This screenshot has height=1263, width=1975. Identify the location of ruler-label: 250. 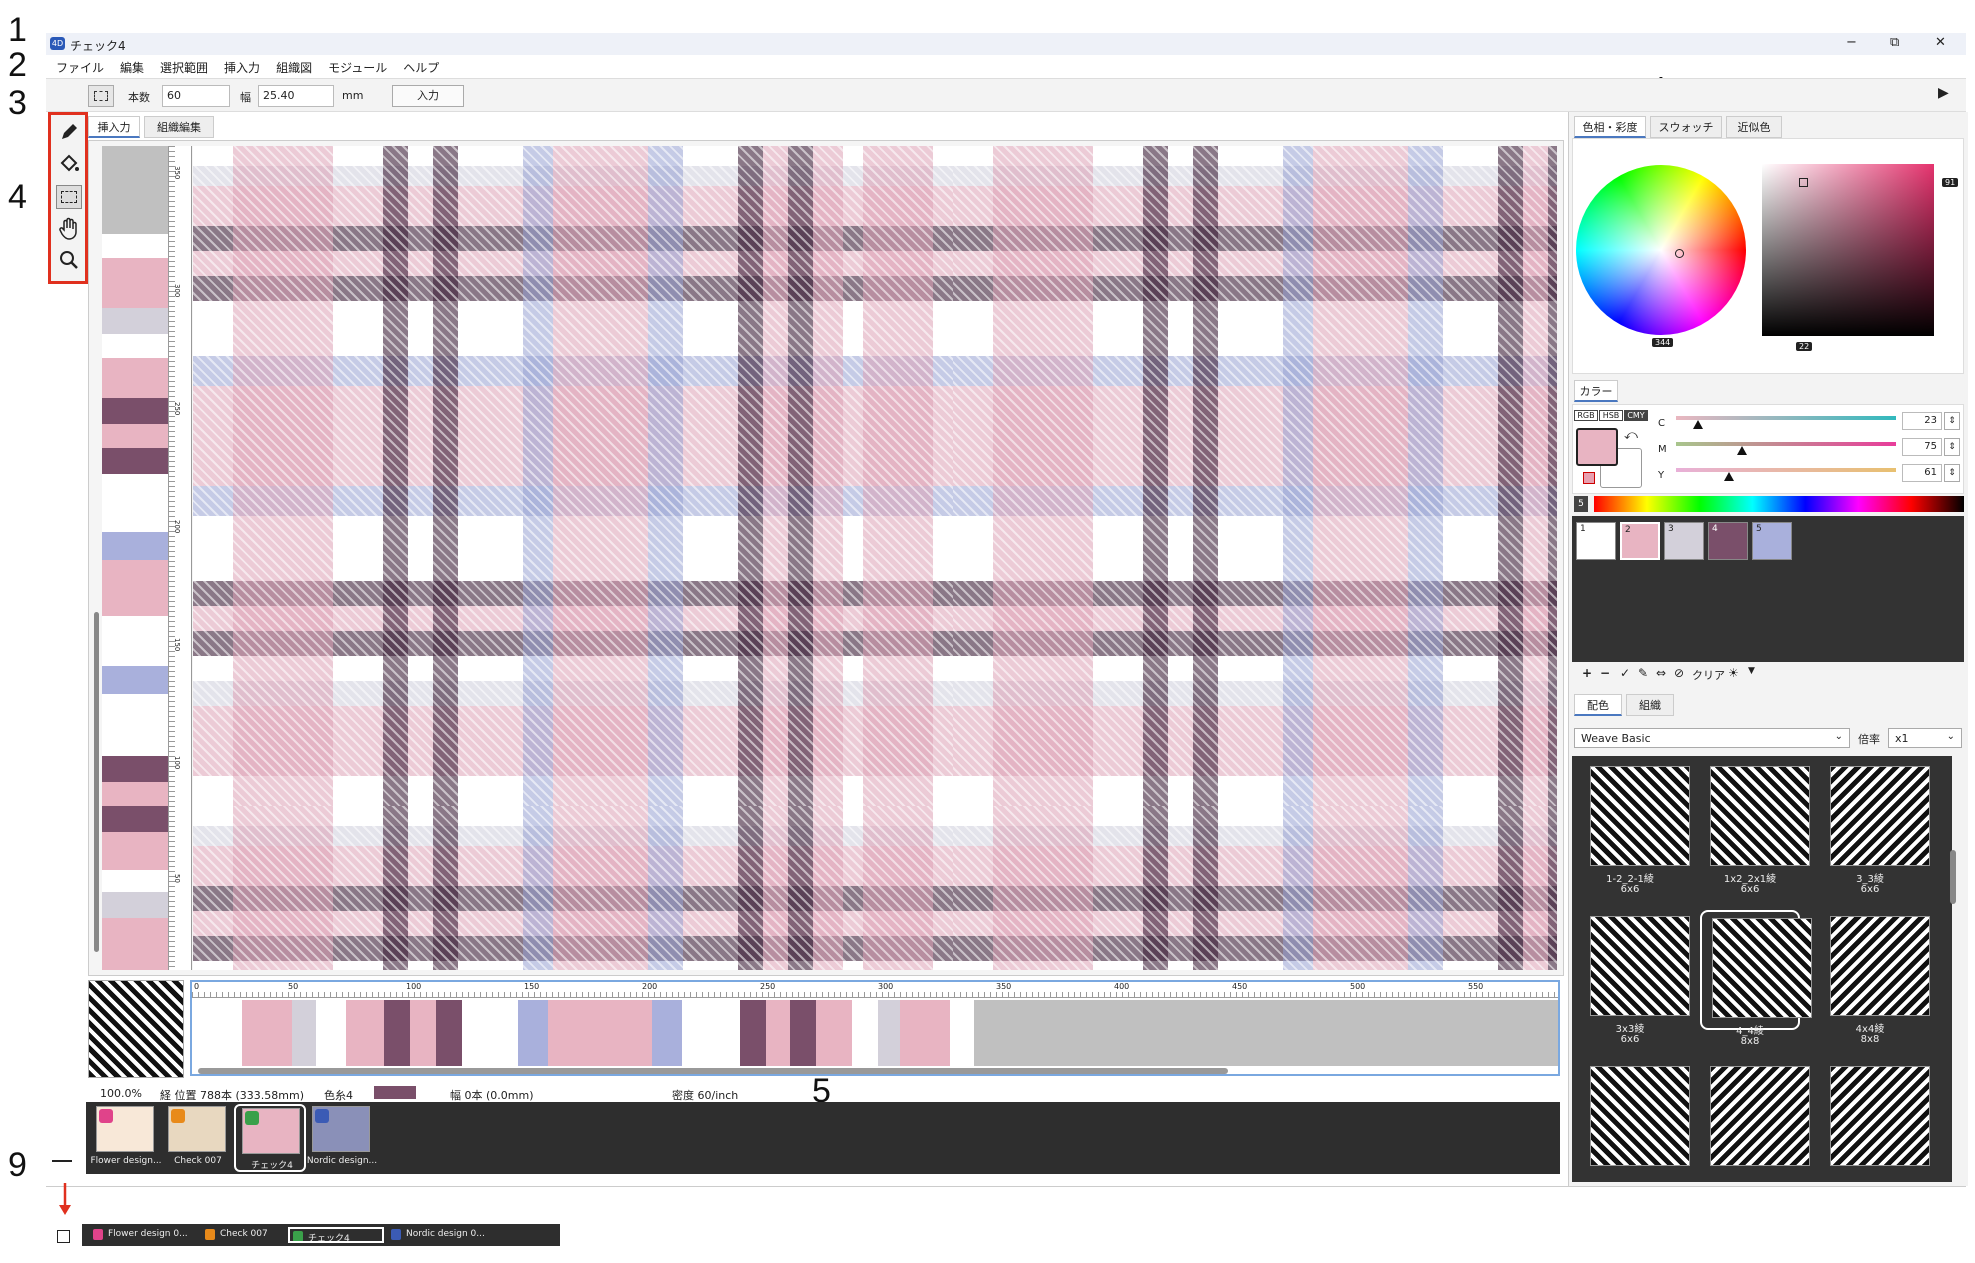
(768, 986).